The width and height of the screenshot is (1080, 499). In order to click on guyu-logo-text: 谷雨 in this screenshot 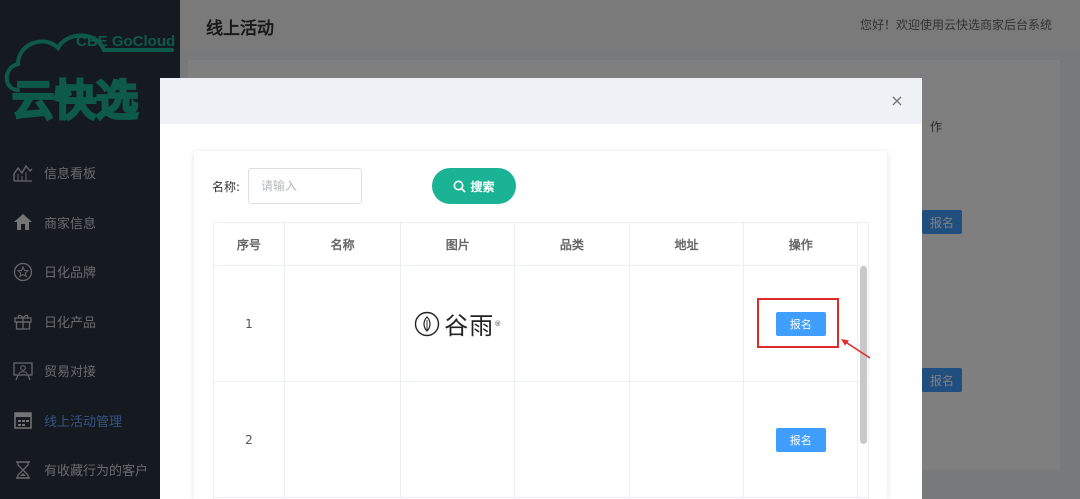, I will do `click(469, 326)`.